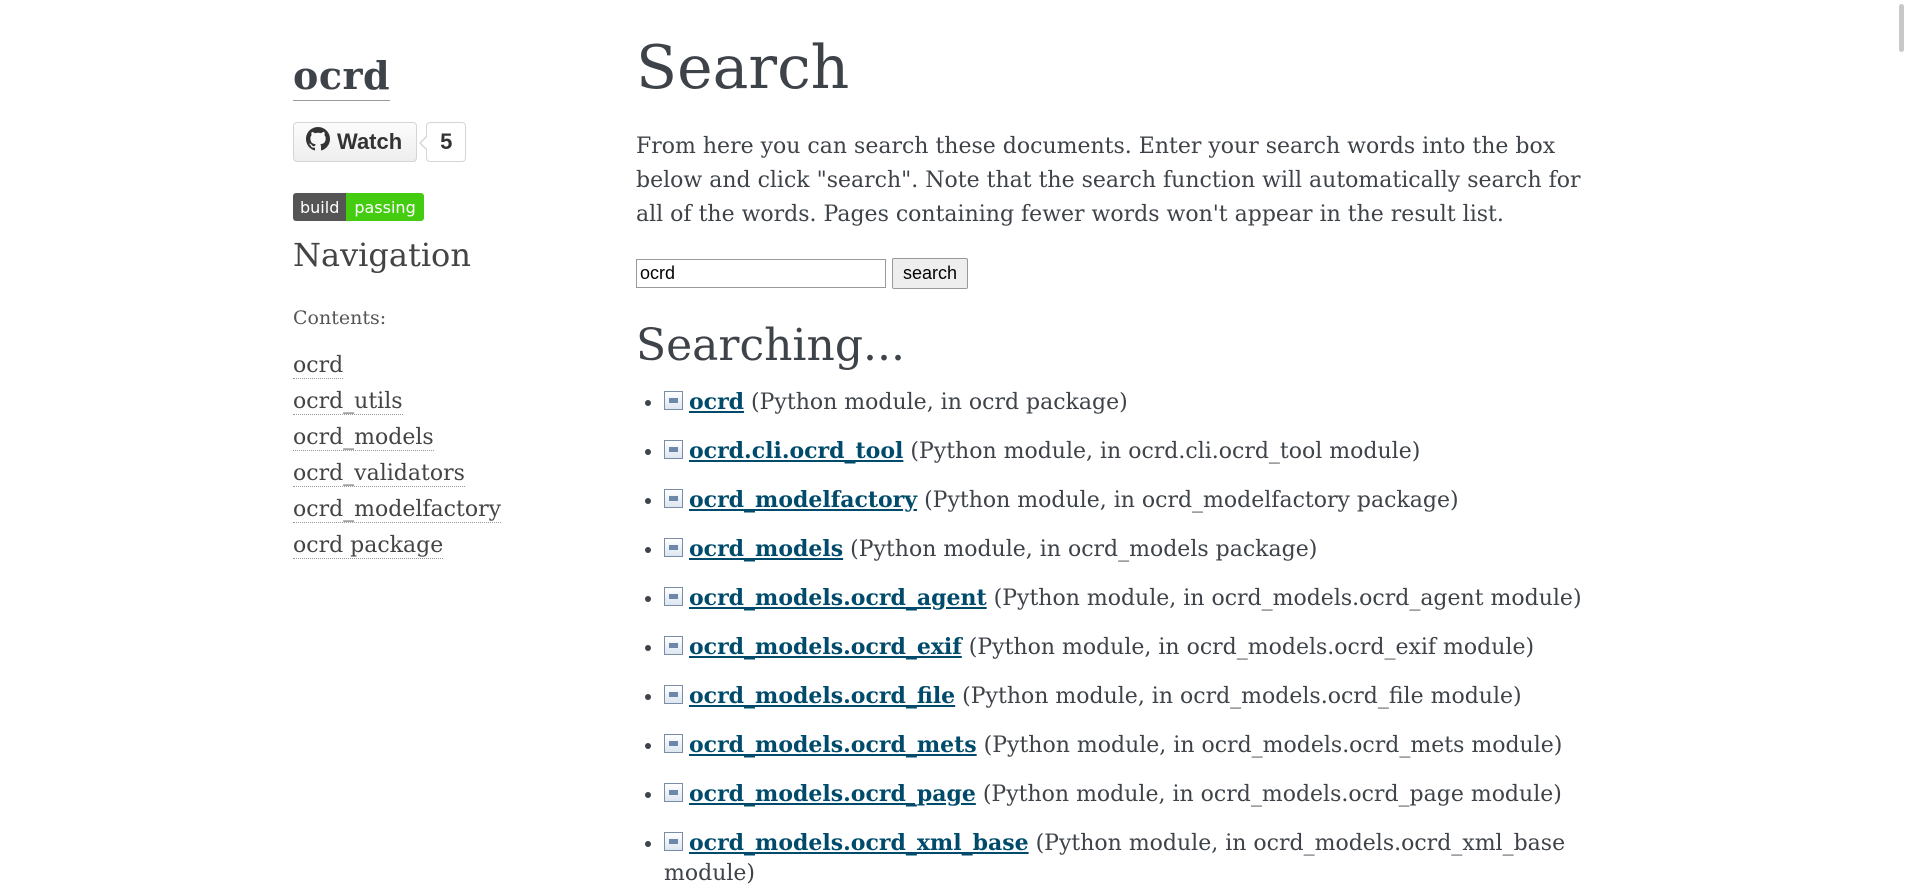  What do you see at coordinates (379, 474) in the screenshot?
I see `nav-link-ocrd-validators: ocrd_validators` at bounding box center [379, 474].